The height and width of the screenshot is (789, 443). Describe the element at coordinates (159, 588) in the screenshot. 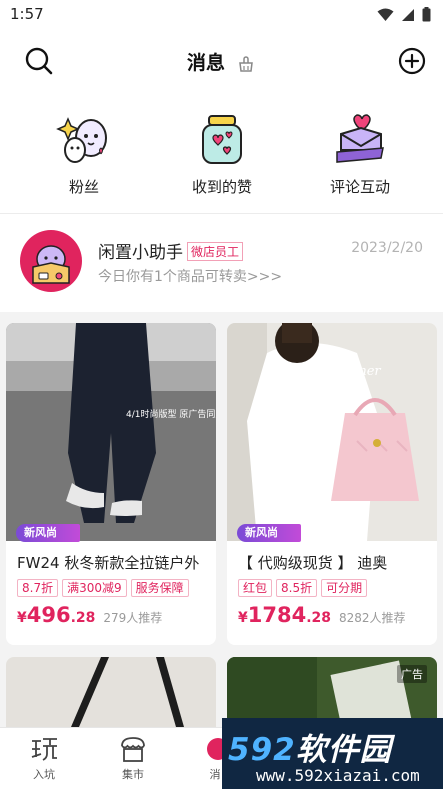

I see `chip: 服务保障` at that location.